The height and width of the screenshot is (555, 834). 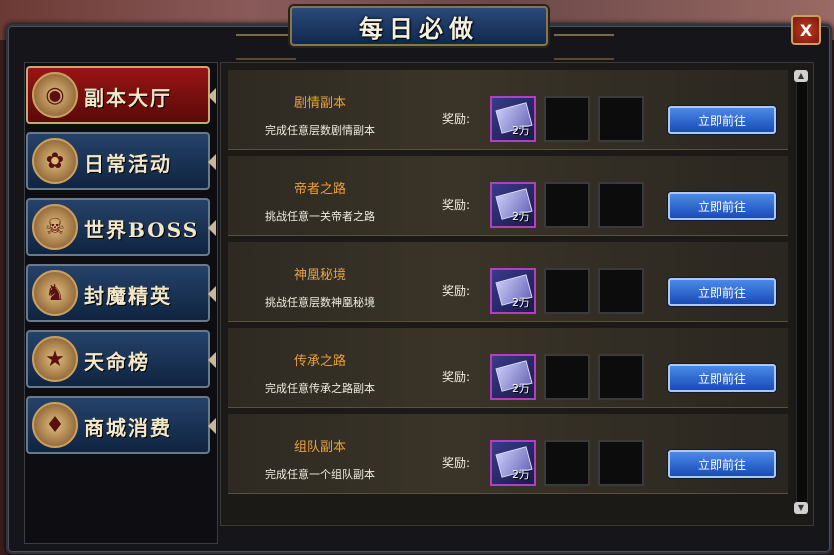 I want to click on sidebar-item-label: 封魔精英, so click(x=128, y=296).